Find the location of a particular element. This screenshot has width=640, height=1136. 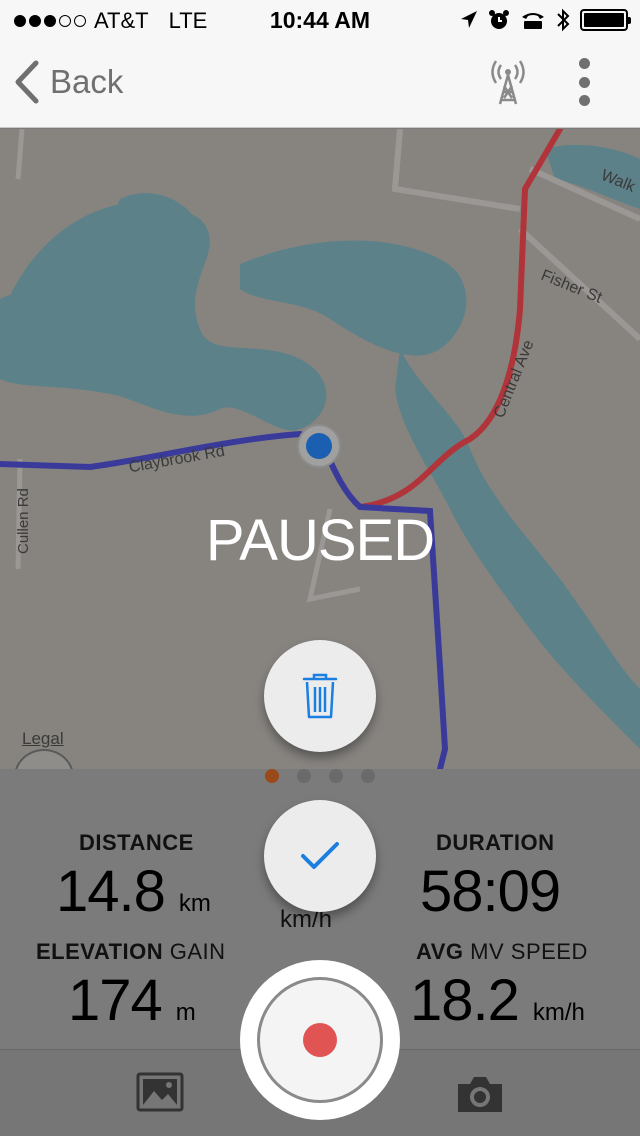

elevation-number: 174 is located at coordinates (115, 1000).